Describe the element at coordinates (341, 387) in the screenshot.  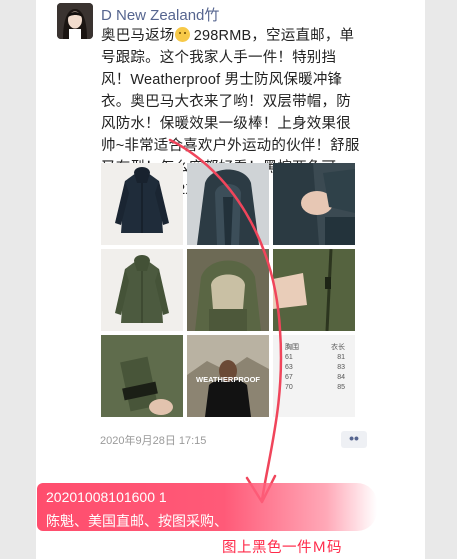
I see `size-chart-cell: 85` at that location.